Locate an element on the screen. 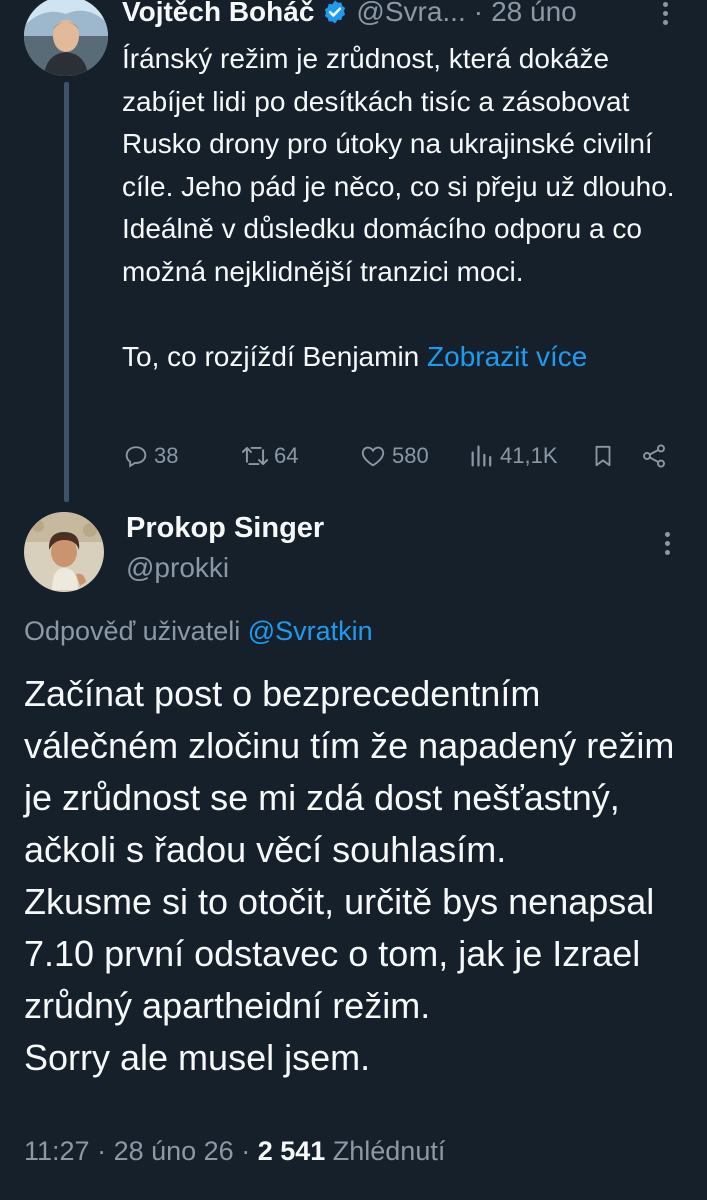  author-name: Vojtěch Boháč is located at coordinates (218, 14).